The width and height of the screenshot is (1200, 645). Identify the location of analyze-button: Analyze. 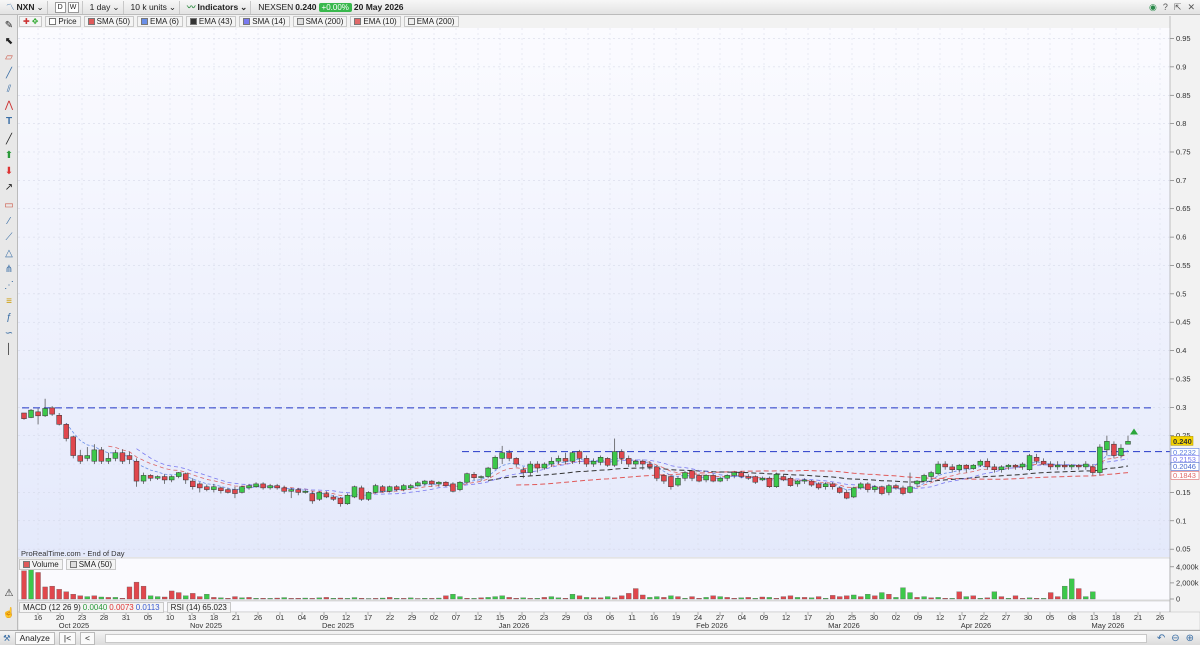
(34, 638).